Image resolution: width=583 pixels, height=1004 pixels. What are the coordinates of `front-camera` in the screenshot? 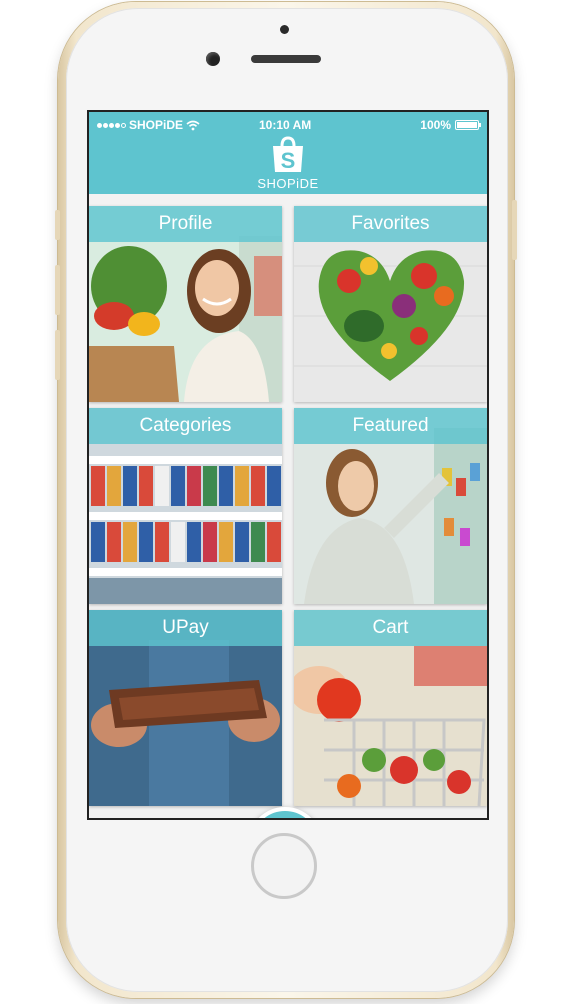 It's located at (213, 59).